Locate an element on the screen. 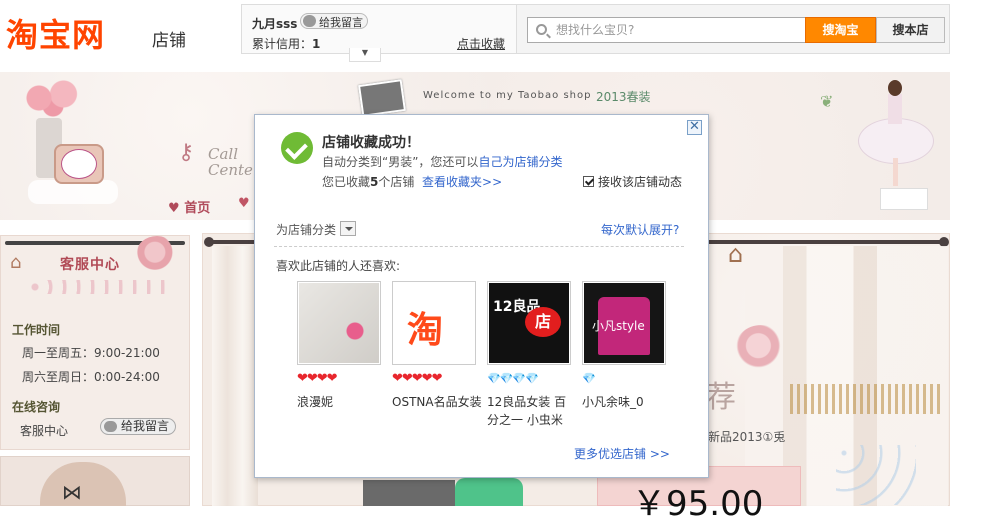 This screenshot has width=1001, height=525. search-area: 想找什么宝贝? 搜淘宝 搜本店 is located at coordinates (733, 29).